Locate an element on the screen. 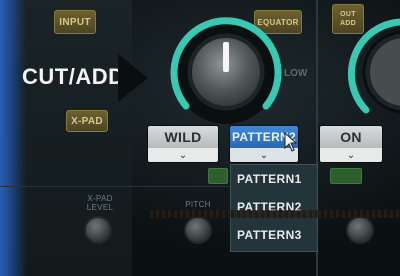 This screenshot has height=276, width=400. on-selector: ON ⌄ is located at coordinates (351, 144).